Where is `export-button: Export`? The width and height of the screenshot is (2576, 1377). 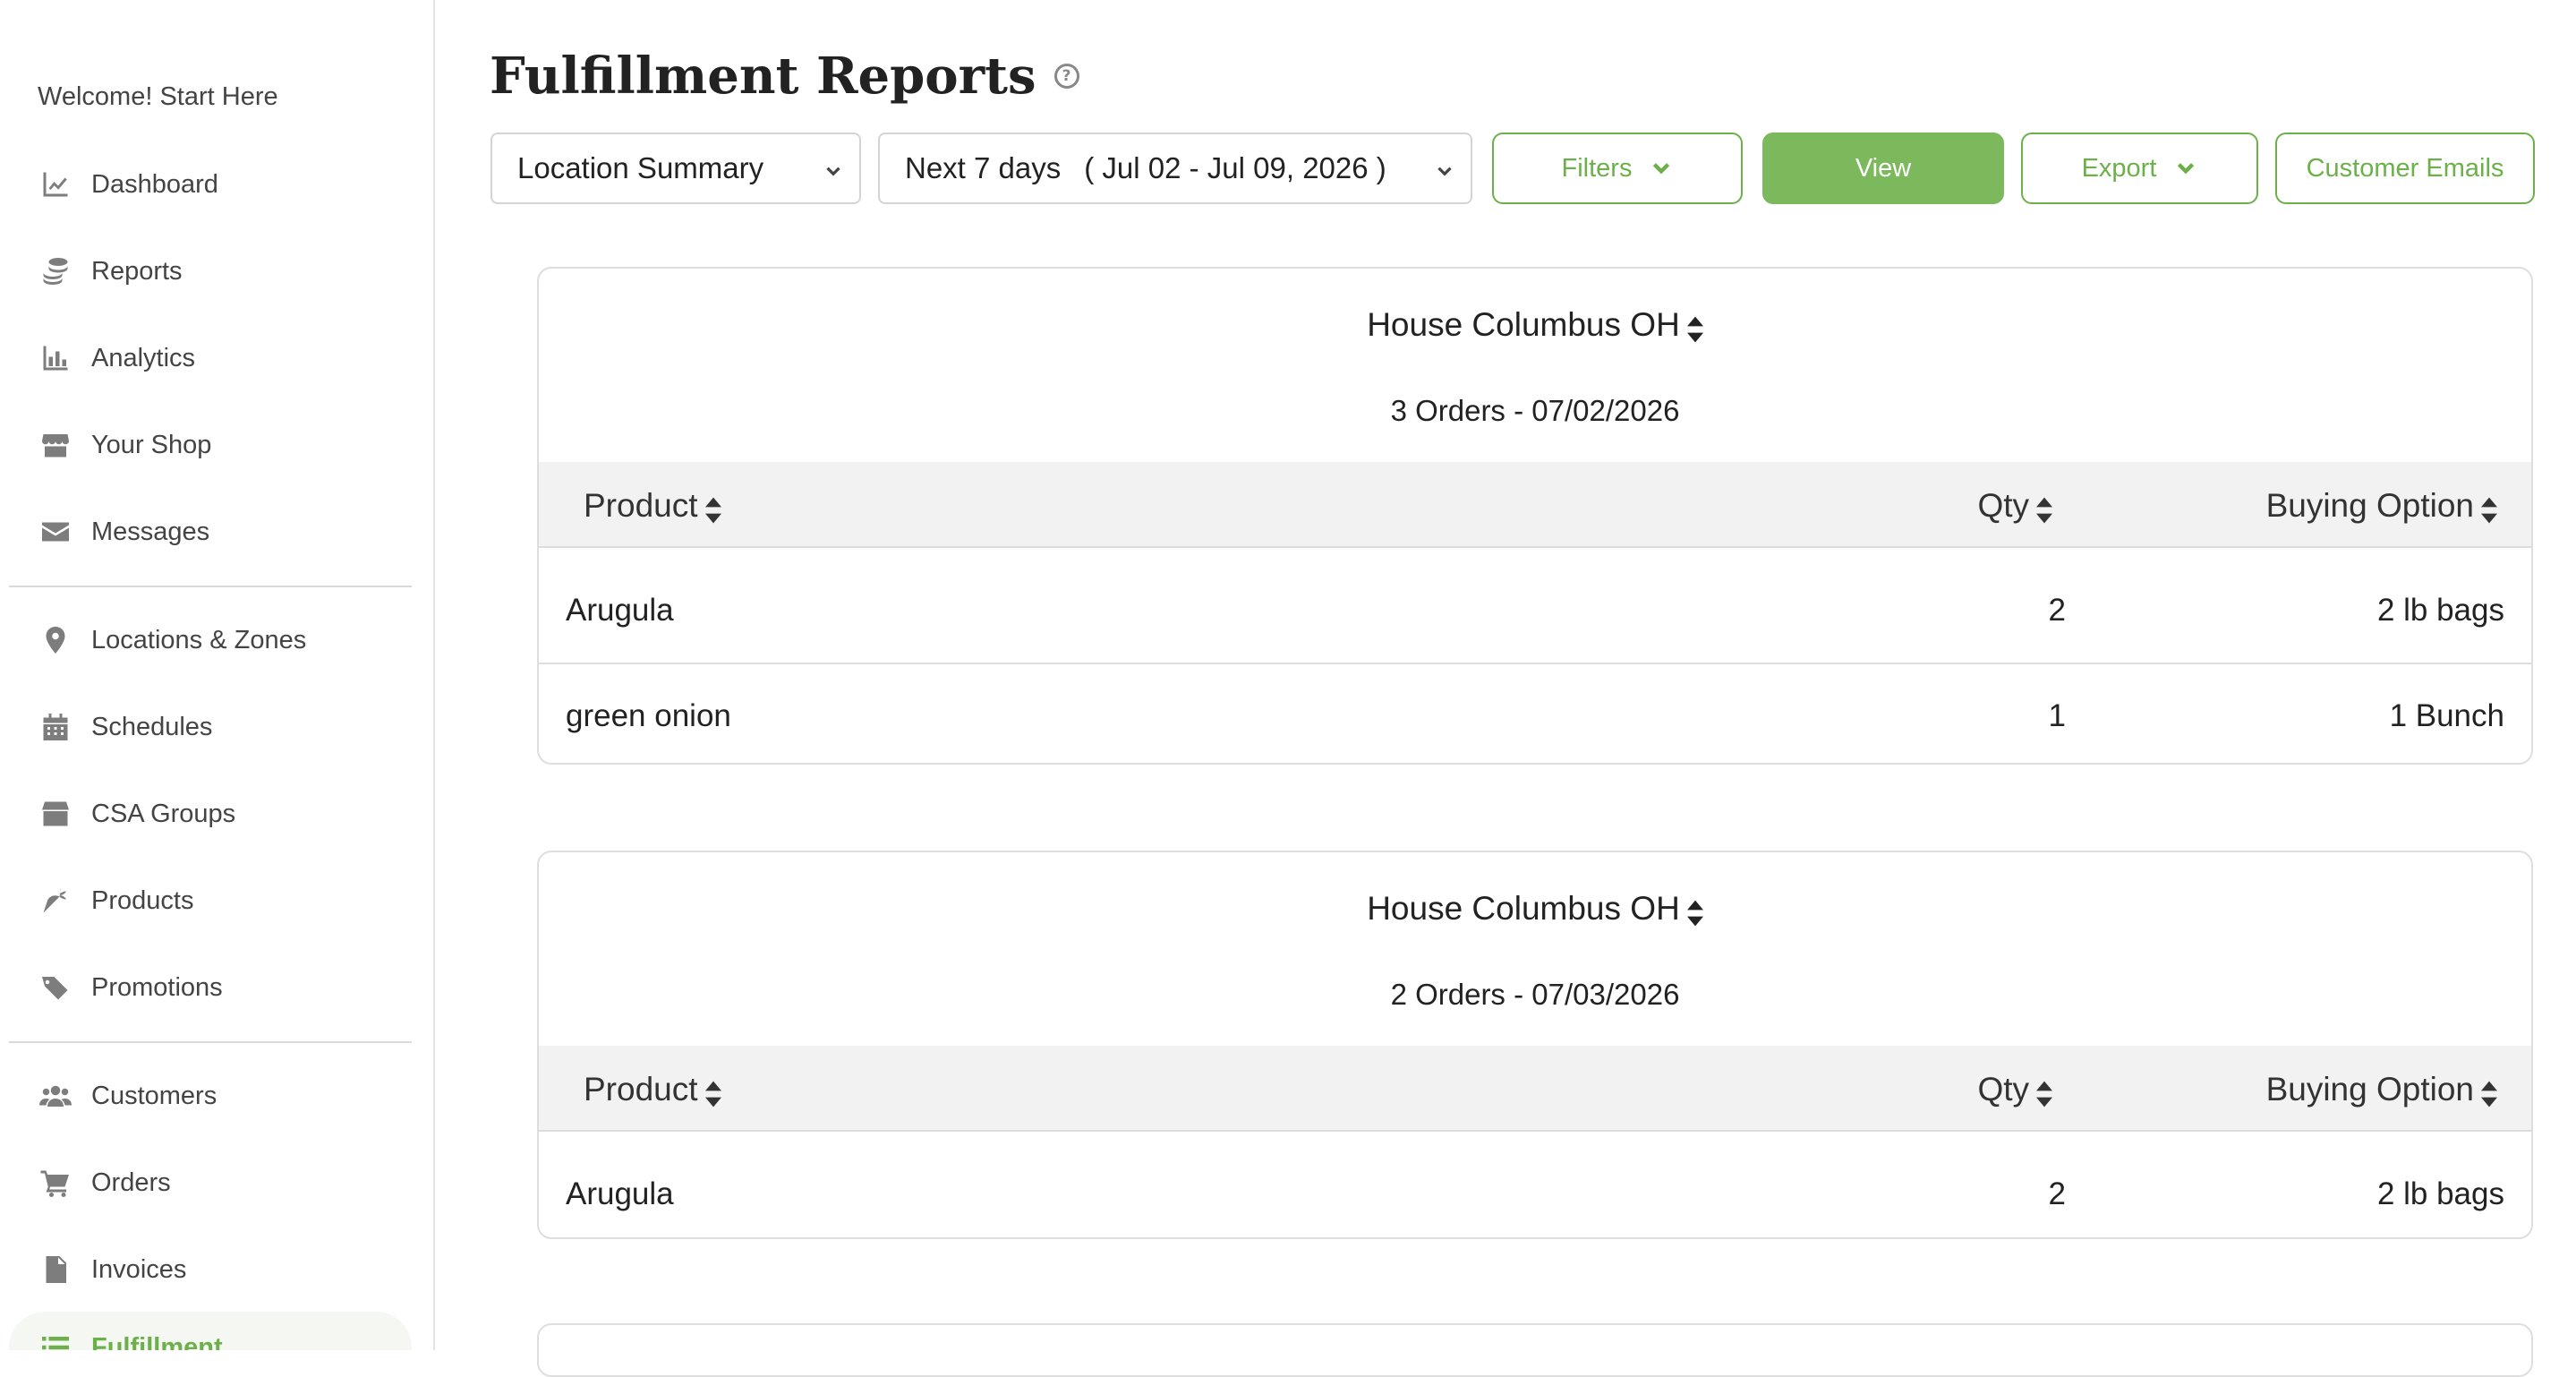 export-button: Export is located at coordinates (2139, 168).